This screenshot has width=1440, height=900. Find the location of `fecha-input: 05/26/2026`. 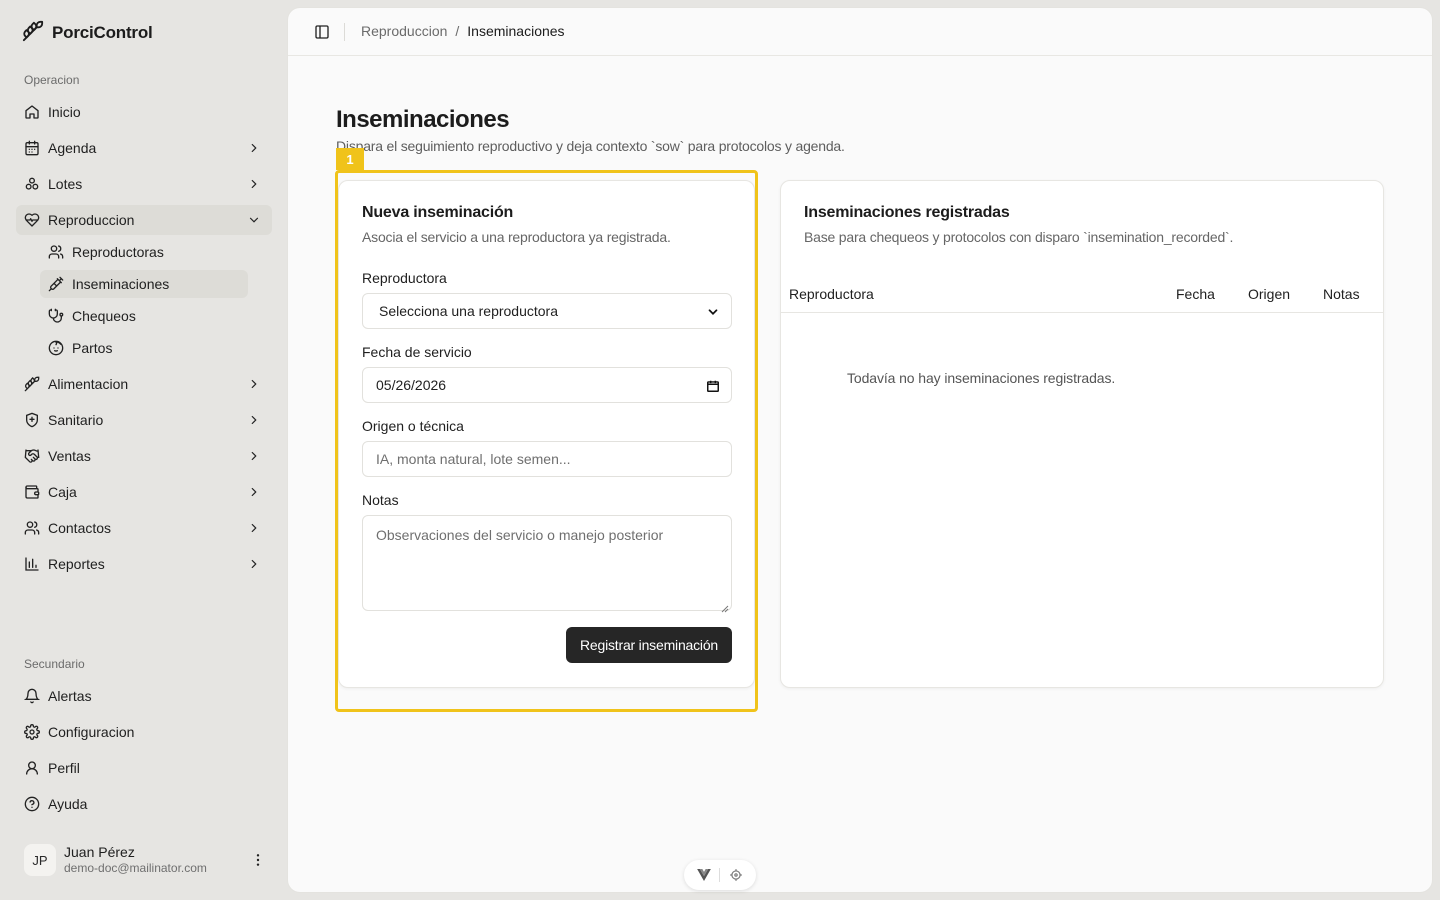

fecha-input: 05/26/2026 is located at coordinates (547, 385).